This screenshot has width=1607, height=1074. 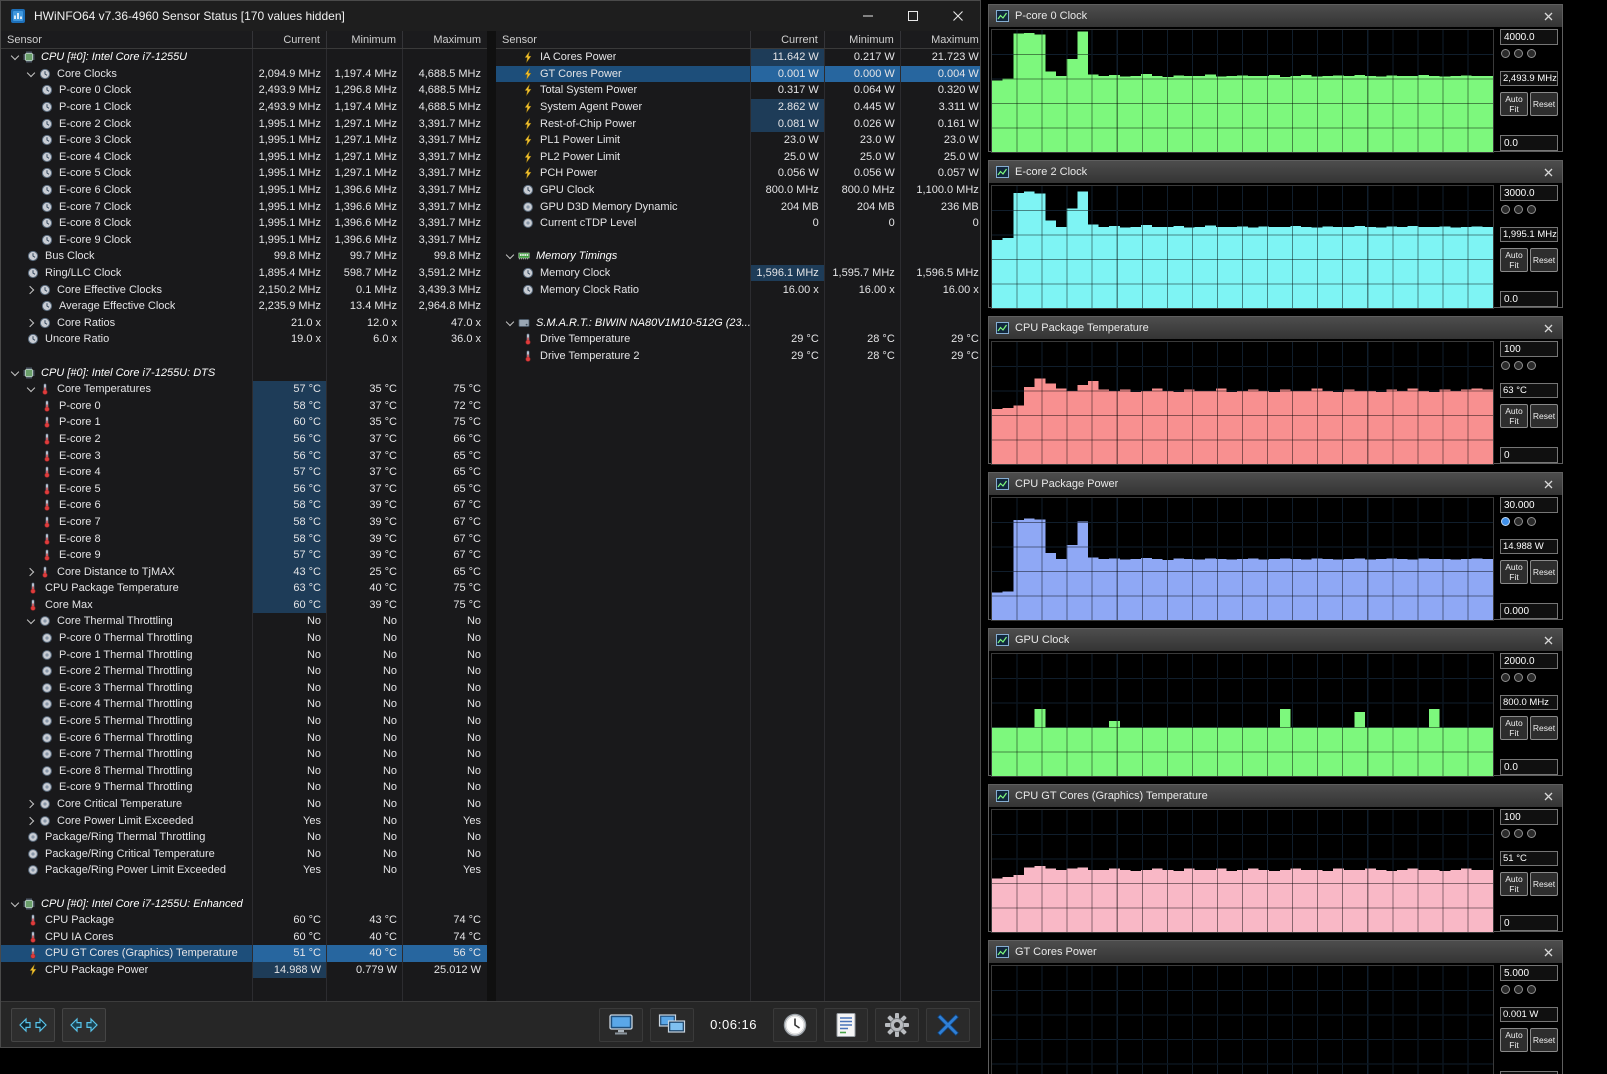 I want to click on sensor-row: CPU Package 60 °C 43 °C 74 °C, so click(x=244, y=920).